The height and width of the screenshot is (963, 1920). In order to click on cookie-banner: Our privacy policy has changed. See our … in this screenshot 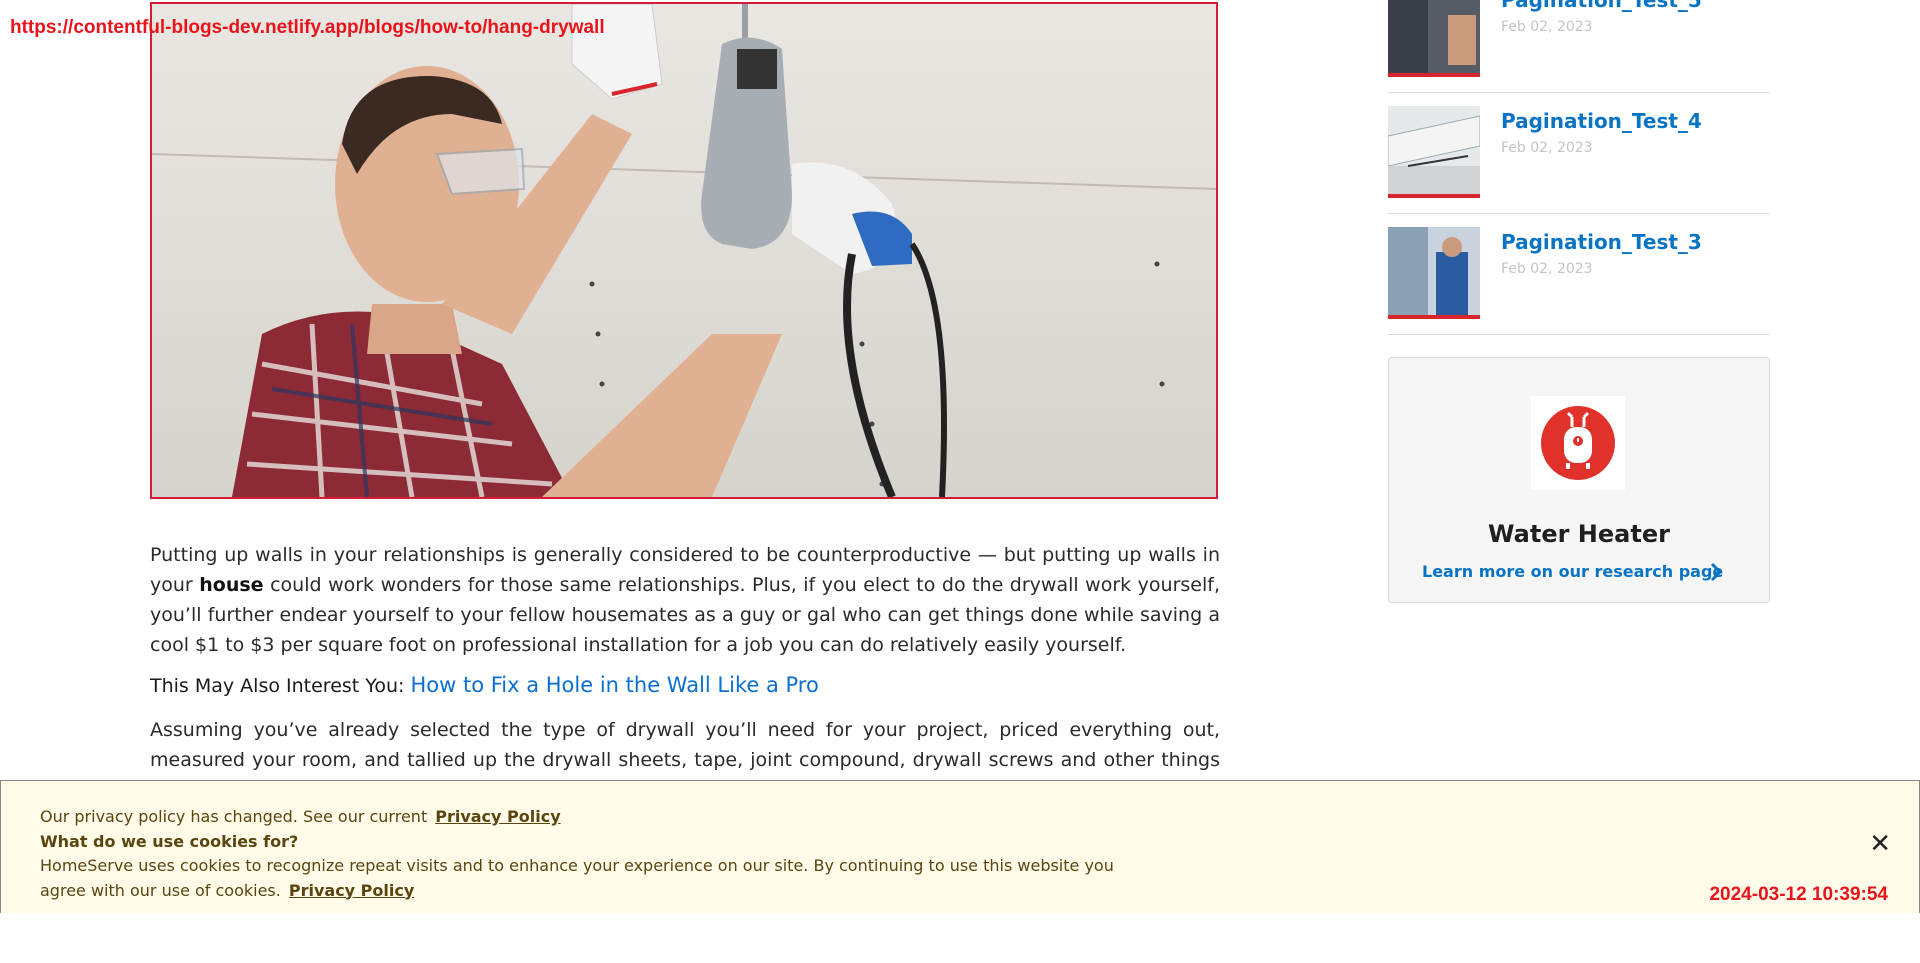, I will do `click(960, 846)`.